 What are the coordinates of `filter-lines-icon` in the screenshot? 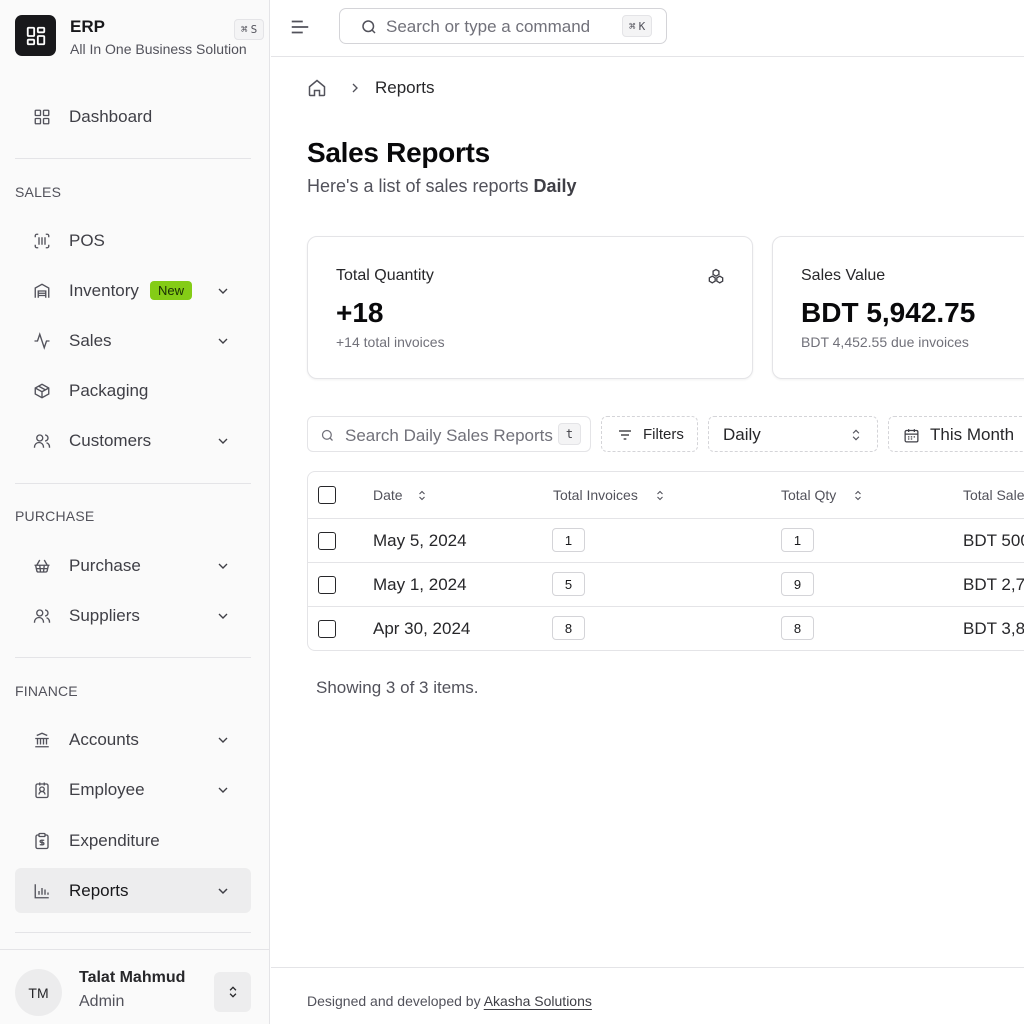 It's located at (625, 435).